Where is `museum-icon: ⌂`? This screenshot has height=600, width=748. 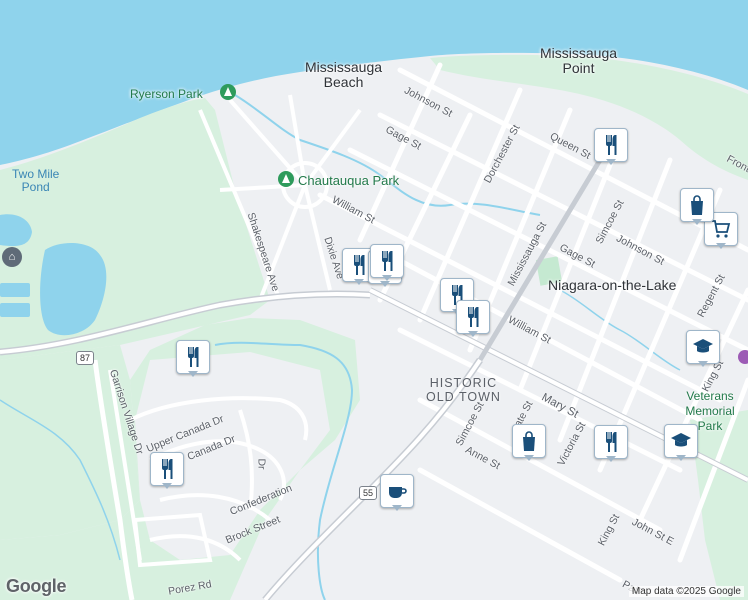 museum-icon: ⌂ is located at coordinates (12, 257).